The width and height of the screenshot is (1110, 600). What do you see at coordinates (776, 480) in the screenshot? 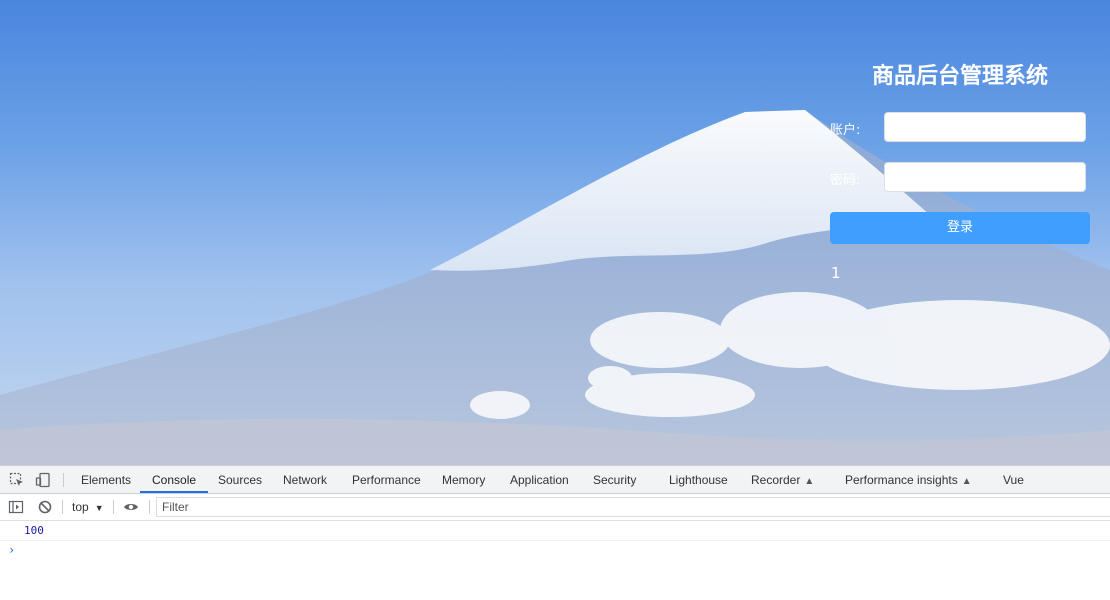
I see `tab-recorder-label: Recorder` at bounding box center [776, 480].